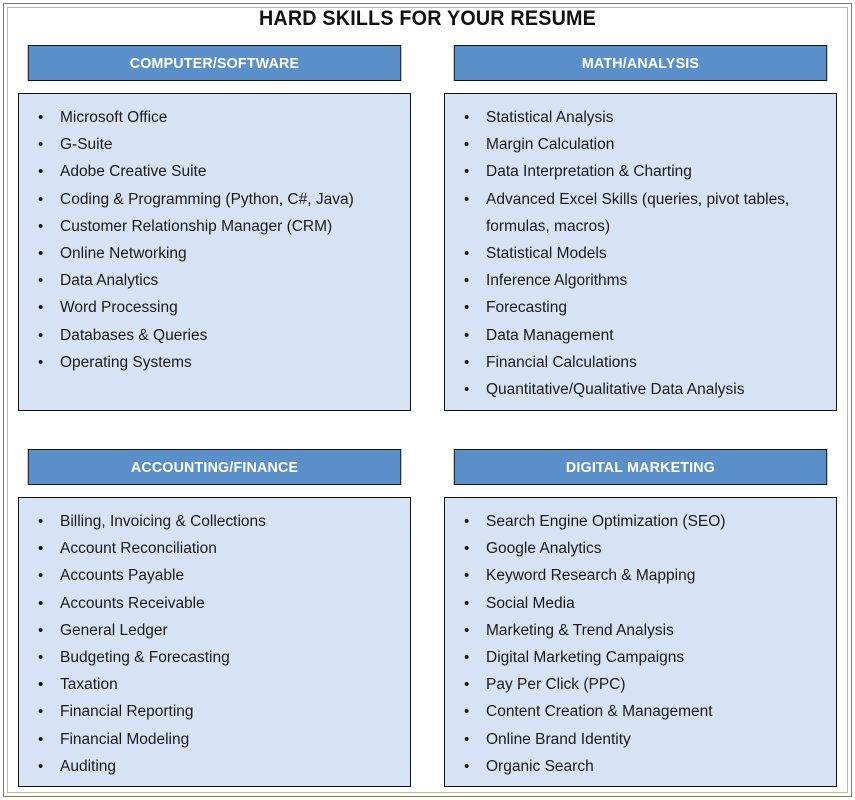 This screenshot has height=800, width=855. What do you see at coordinates (636, 521) in the screenshot?
I see `skill-item: Search Engine Optimization (SEO)` at bounding box center [636, 521].